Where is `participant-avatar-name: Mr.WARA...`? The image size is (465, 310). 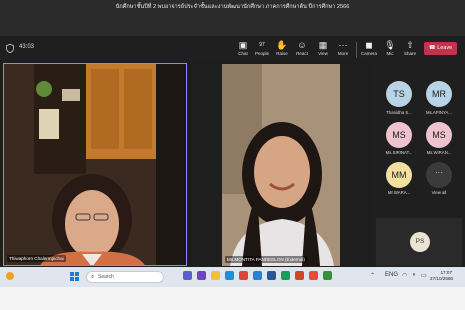
participant-avatar-name: Mr.WARA... is located at coordinates (399, 192).